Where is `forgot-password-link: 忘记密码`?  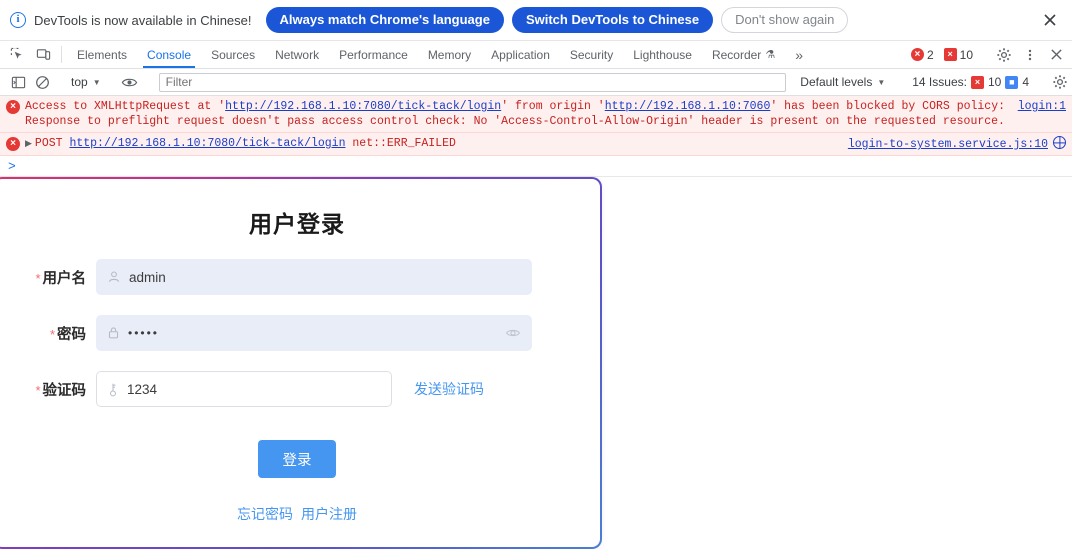 forgot-password-link: 忘记密码 is located at coordinates (265, 514).